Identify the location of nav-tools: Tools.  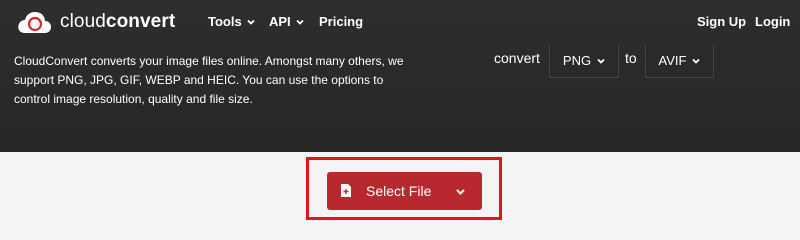
(231, 21).